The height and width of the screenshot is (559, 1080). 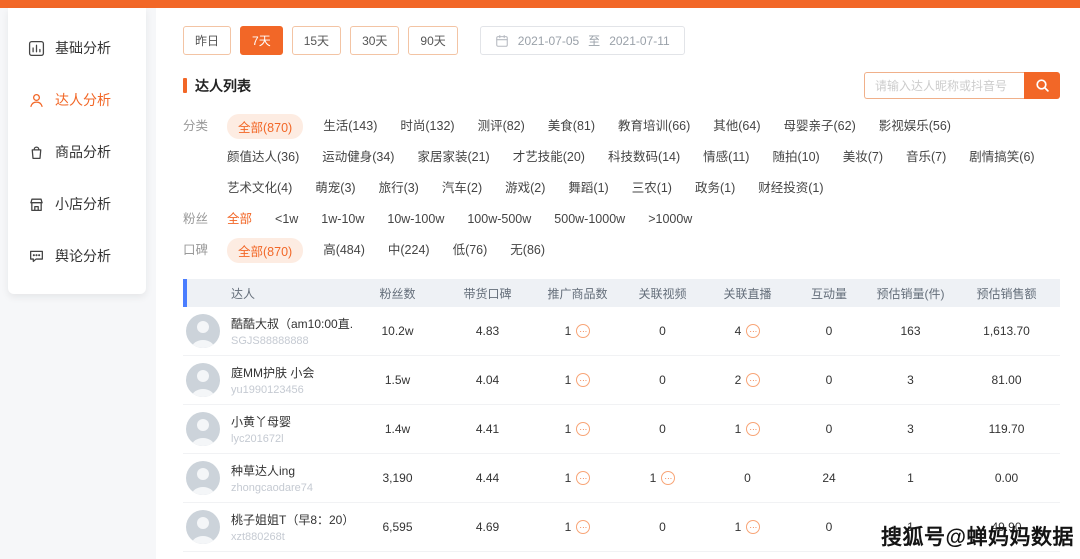 I want to click on filter-option: 颜值达人(36), so click(x=263, y=157).